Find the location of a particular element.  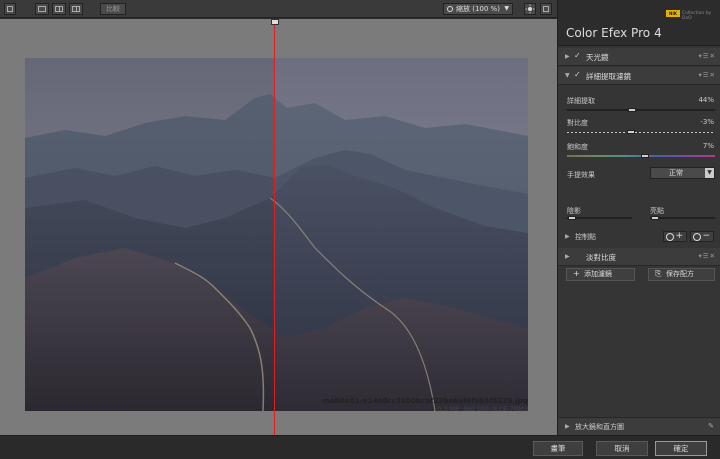

background-light-icon is located at coordinates (530, 9).